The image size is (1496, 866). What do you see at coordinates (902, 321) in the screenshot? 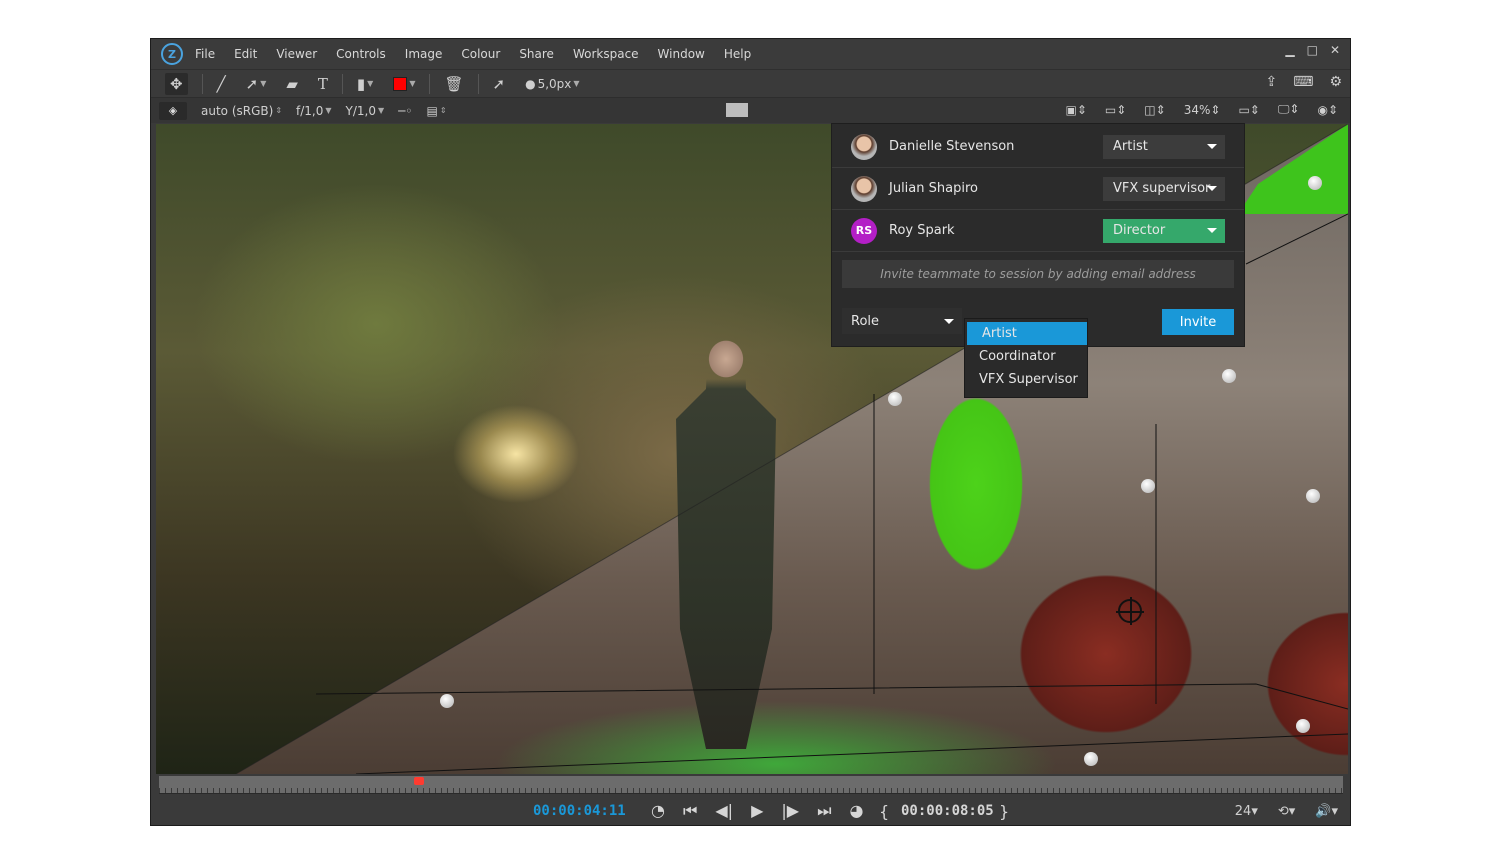
I see `invite-role-select: Role` at bounding box center [902, 321].